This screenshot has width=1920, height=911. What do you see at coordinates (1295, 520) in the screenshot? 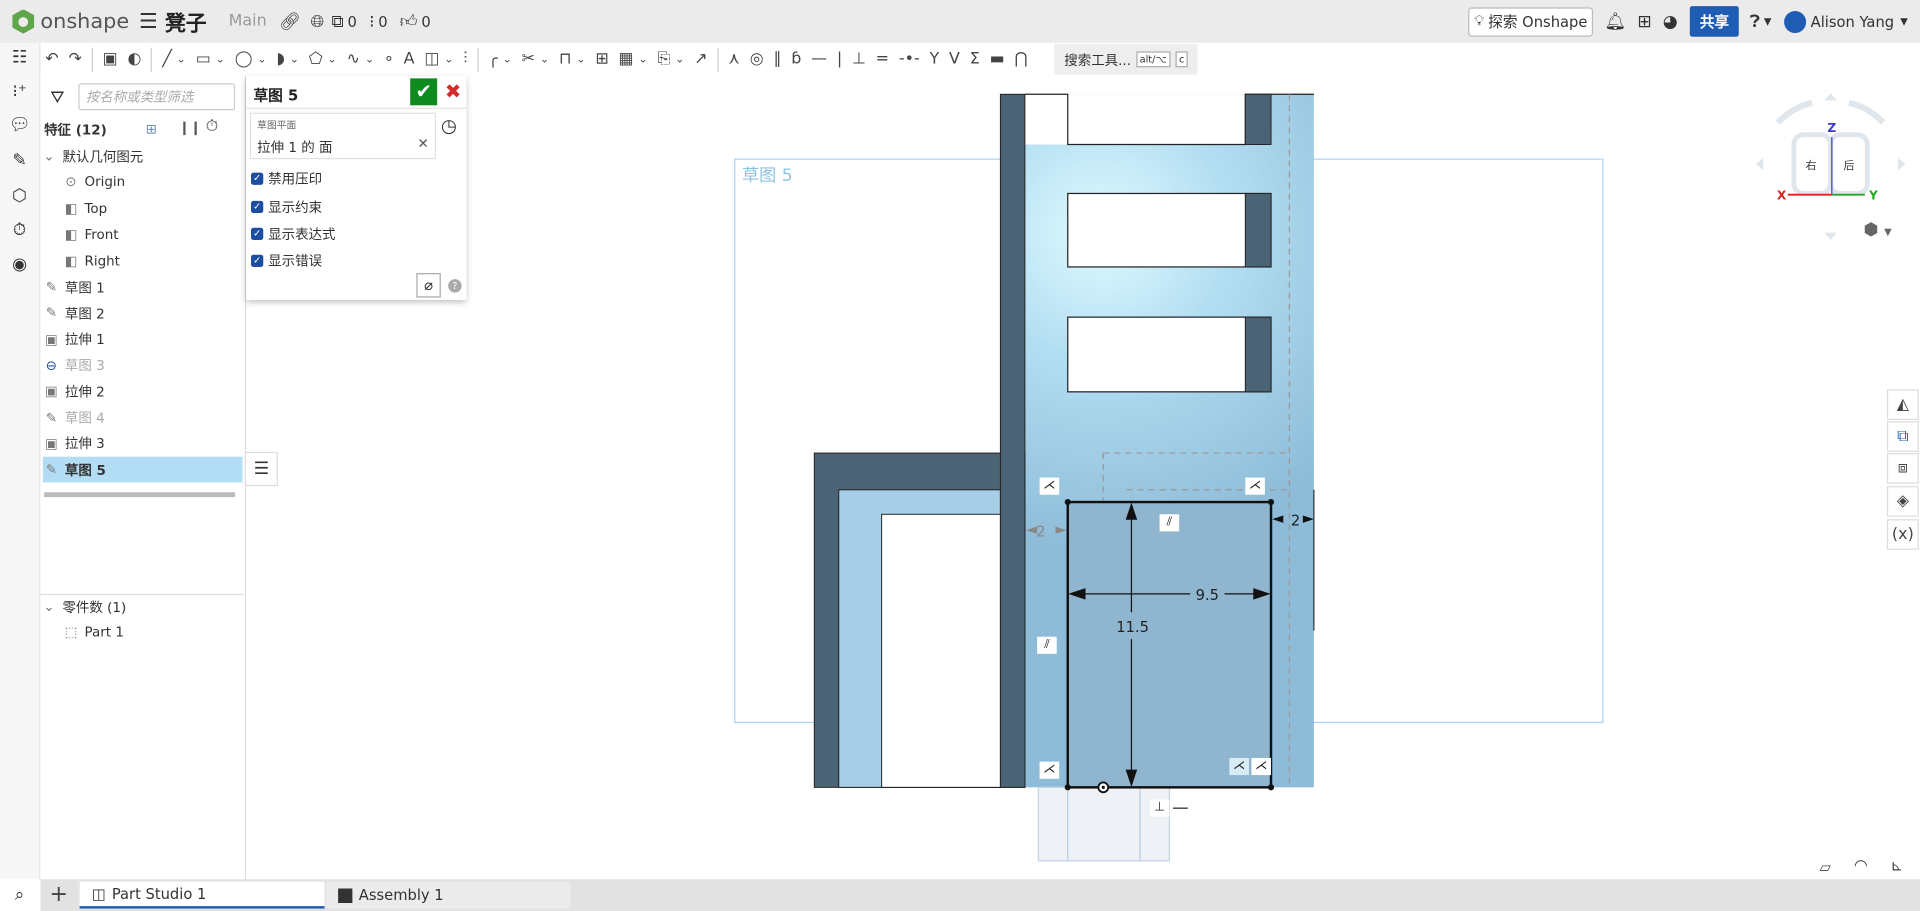
I see `dimension-right-offset-value: 2` at bounding box center [1295, 520].